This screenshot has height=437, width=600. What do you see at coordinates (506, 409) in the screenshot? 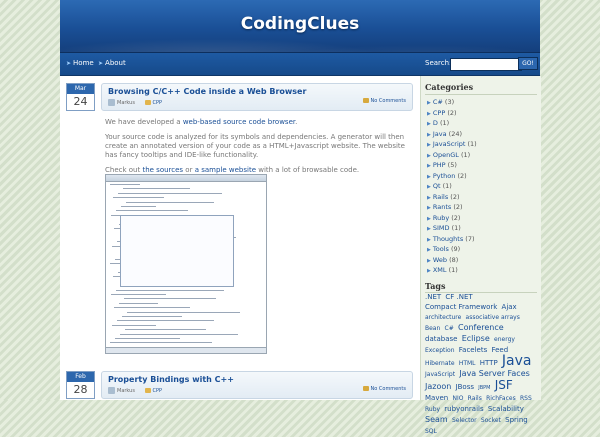
I see `tag-link: Scalability` at bounding box center [506, 409].